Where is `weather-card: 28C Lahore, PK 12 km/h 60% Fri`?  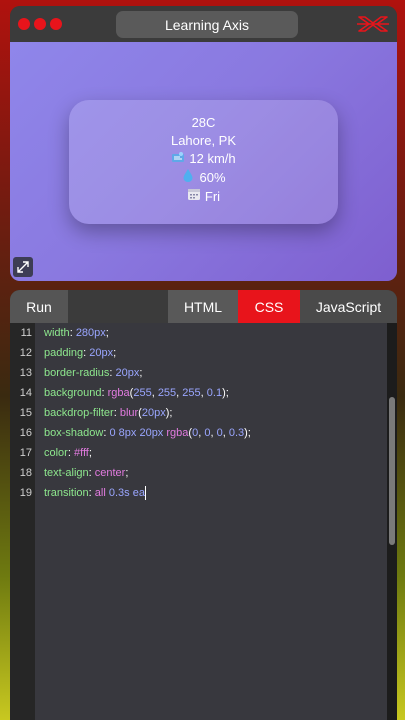
weather-card: 28C Lahore, PK 12 km/h 60% Fri is located at coordinates (203, 162).